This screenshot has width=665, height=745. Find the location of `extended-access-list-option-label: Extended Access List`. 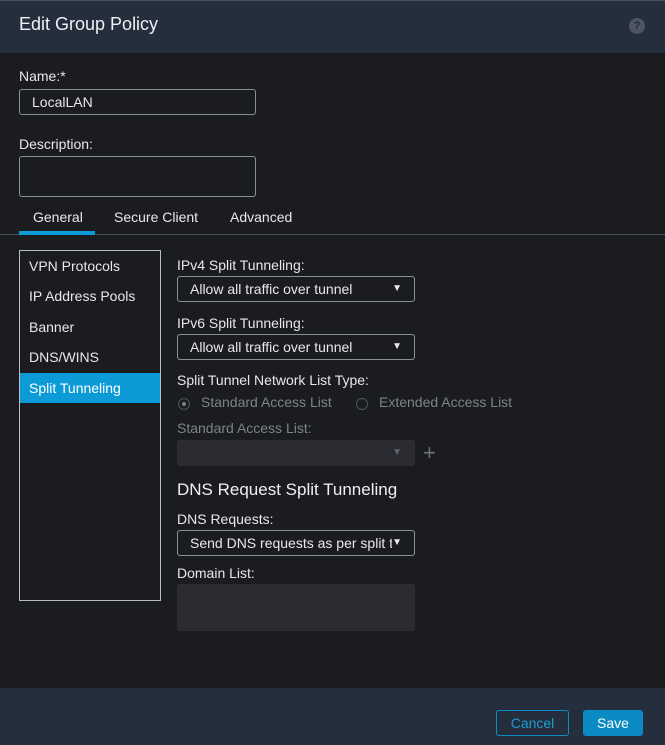

extended-access-list-option-label: Extended Access List is located at coordinates (446, 402).